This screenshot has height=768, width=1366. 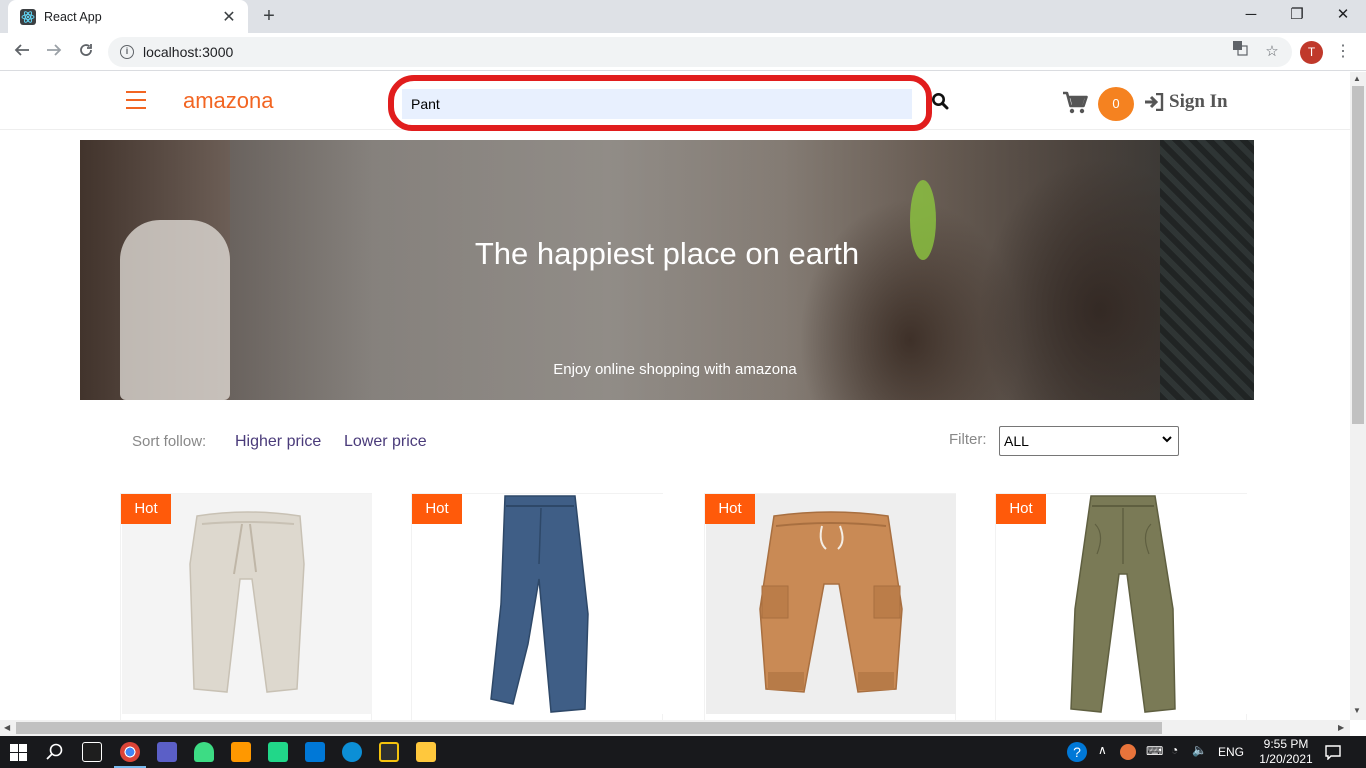 What do you see at coordinates (228, 101) in the screenshot?
I see `brand-logo: amazona` at bounding box center [228, 101].